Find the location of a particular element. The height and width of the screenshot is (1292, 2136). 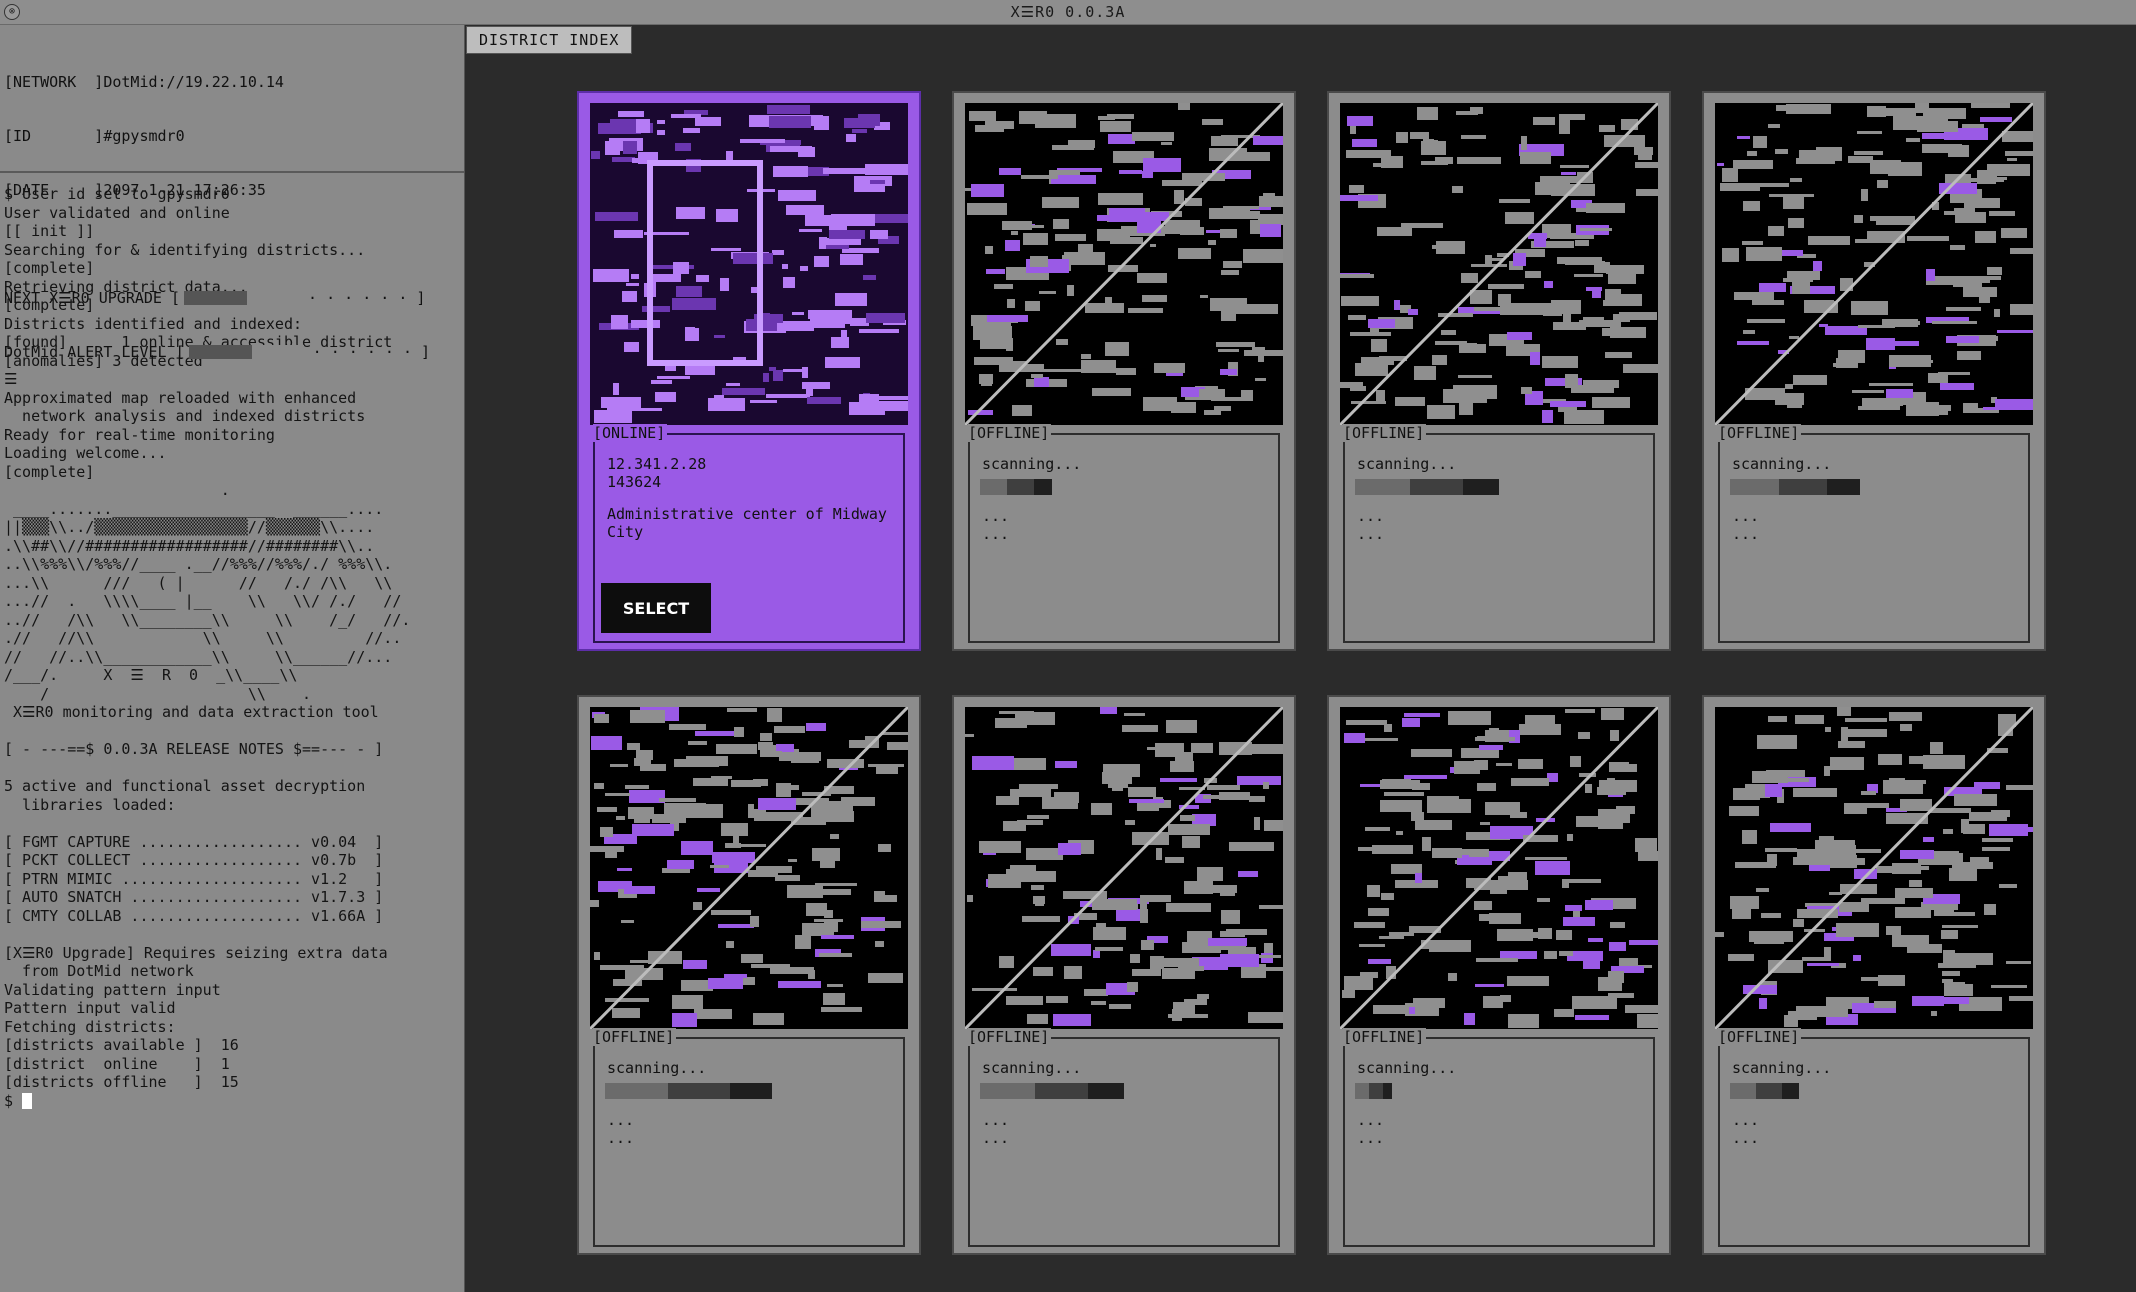

log-line: [districts offline ] 15 is located at coordinates (121, 1082).